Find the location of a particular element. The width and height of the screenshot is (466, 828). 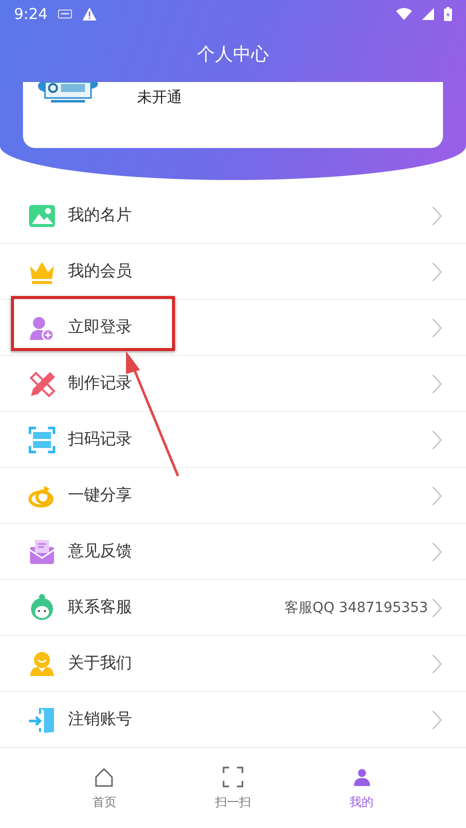

headset-person-icon is located at coordinates (42, 608).